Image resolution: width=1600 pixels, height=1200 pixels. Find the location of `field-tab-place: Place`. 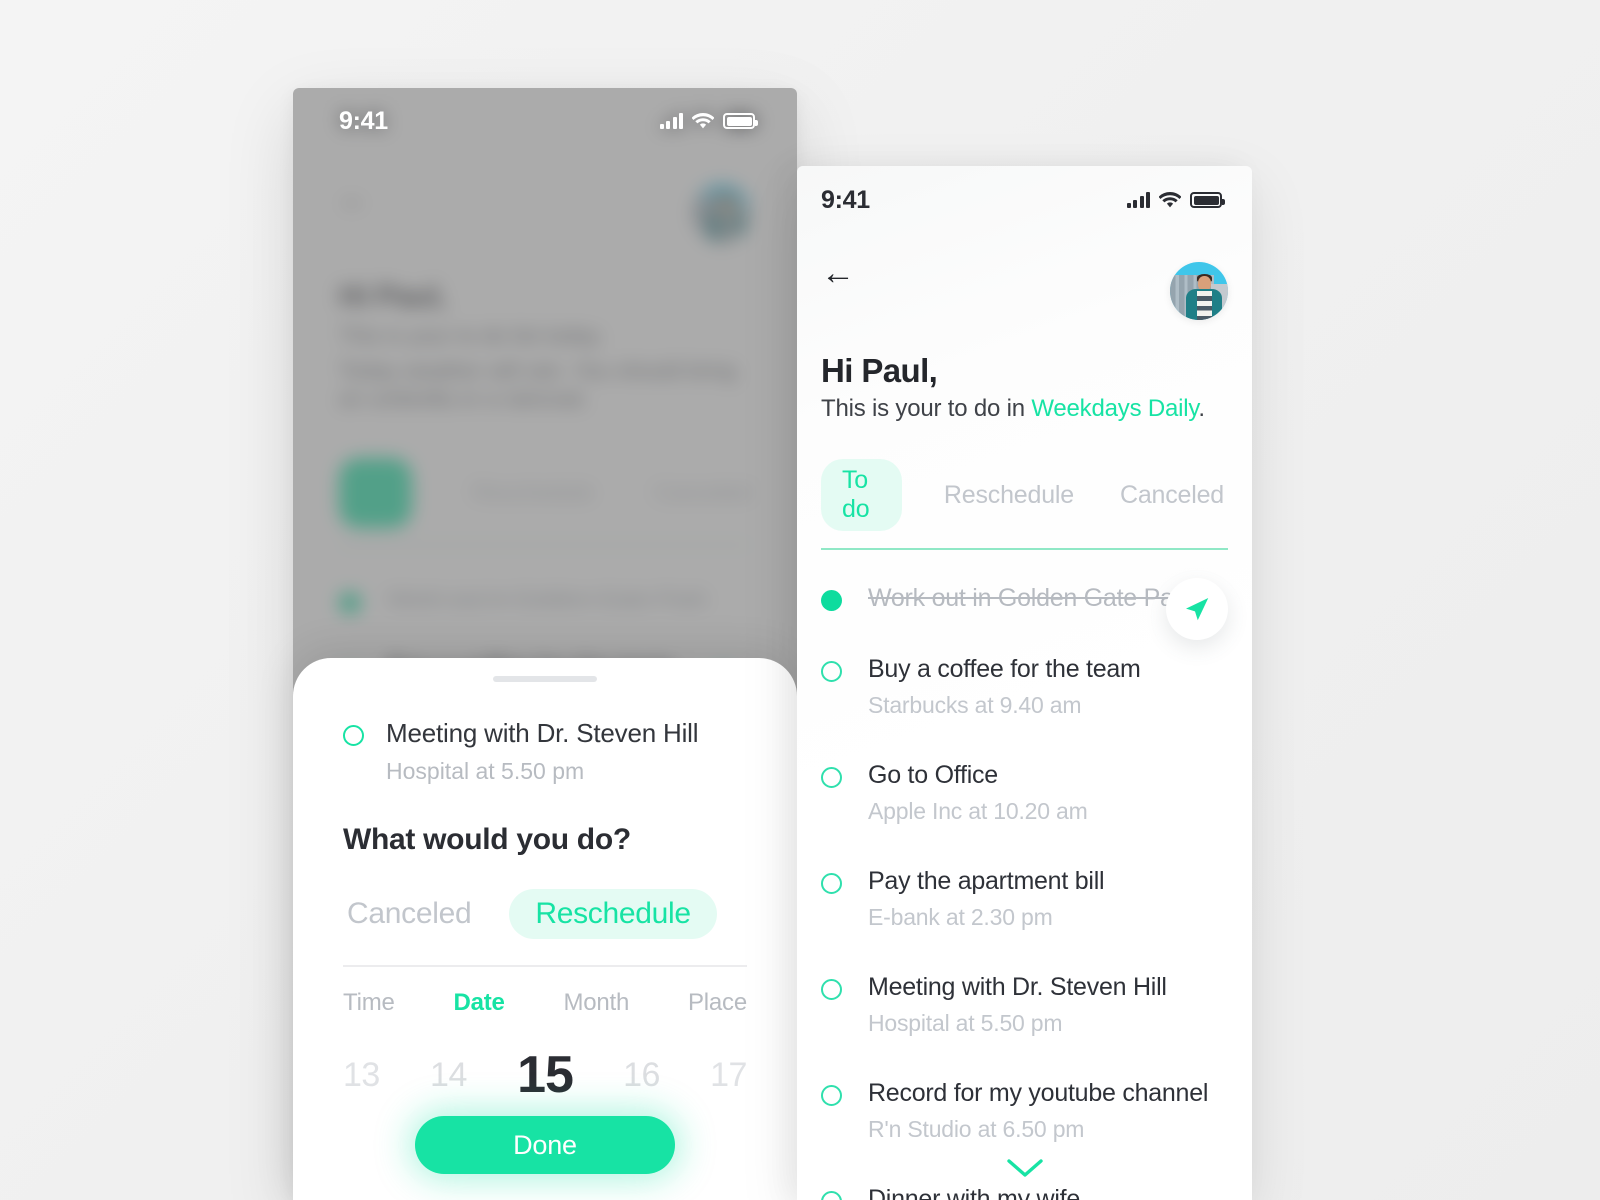

field-tab-place: Place is located at coordinates (717, 1003).